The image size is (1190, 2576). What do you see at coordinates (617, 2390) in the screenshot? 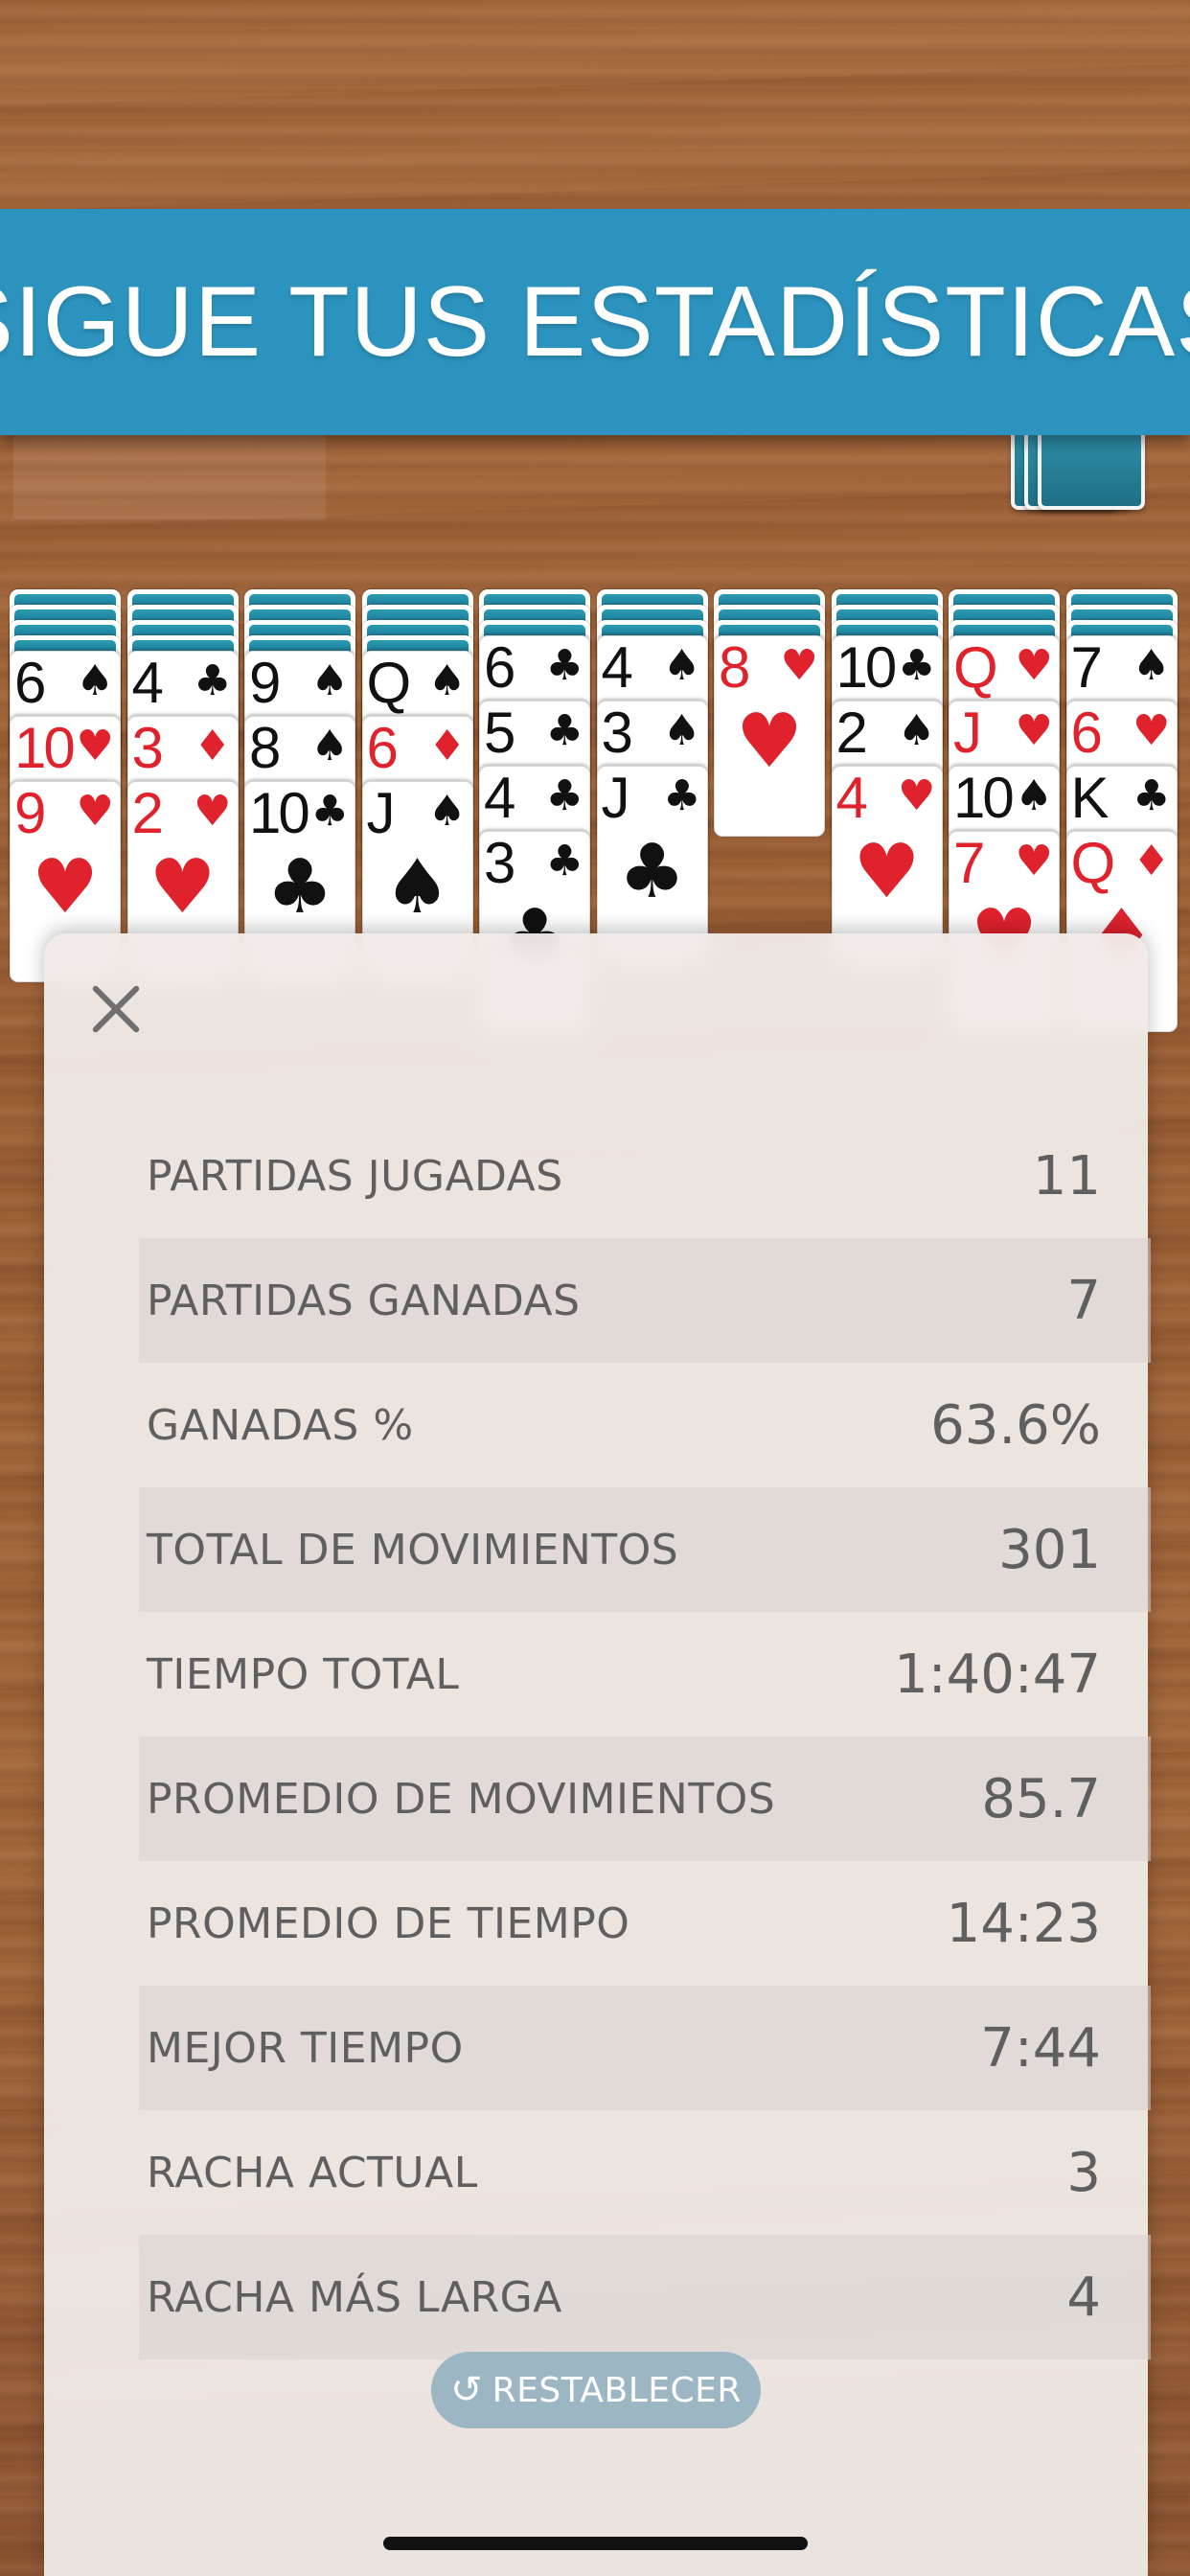
I see `reset-button-label: RESTABLECER` at bounding box center [617, 2390].